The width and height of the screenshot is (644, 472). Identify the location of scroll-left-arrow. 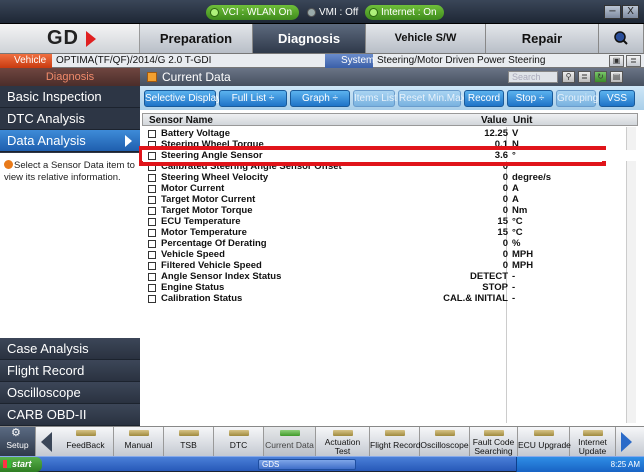
(46, 442).